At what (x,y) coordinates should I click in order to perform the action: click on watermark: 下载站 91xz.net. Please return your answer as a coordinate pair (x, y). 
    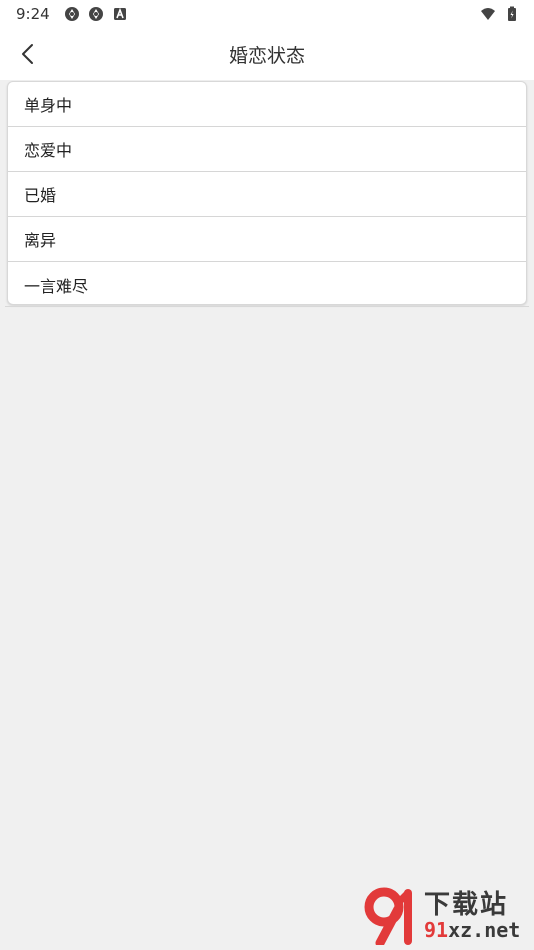
    Looking at the image, I should click on (445, 916).